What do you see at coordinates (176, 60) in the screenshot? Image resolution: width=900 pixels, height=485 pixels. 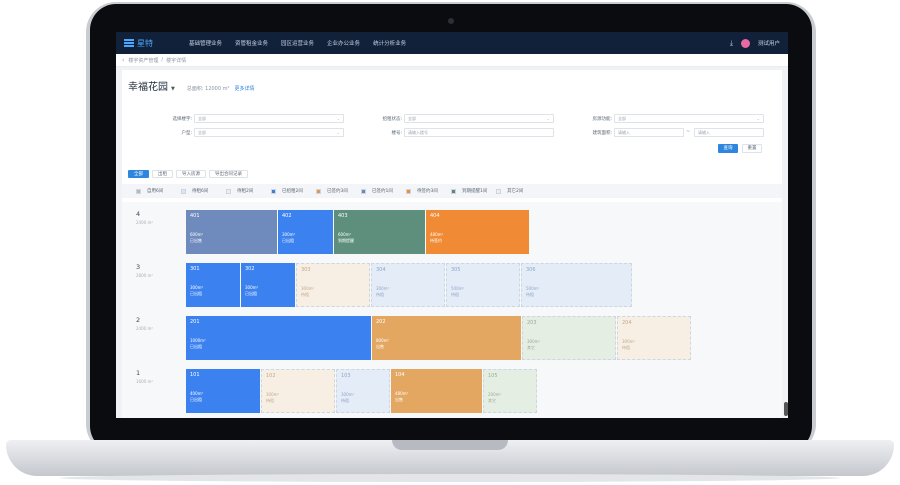 I see `breadcrumb-item-detail: 楼宇详情` at bounding box center [176, 60].